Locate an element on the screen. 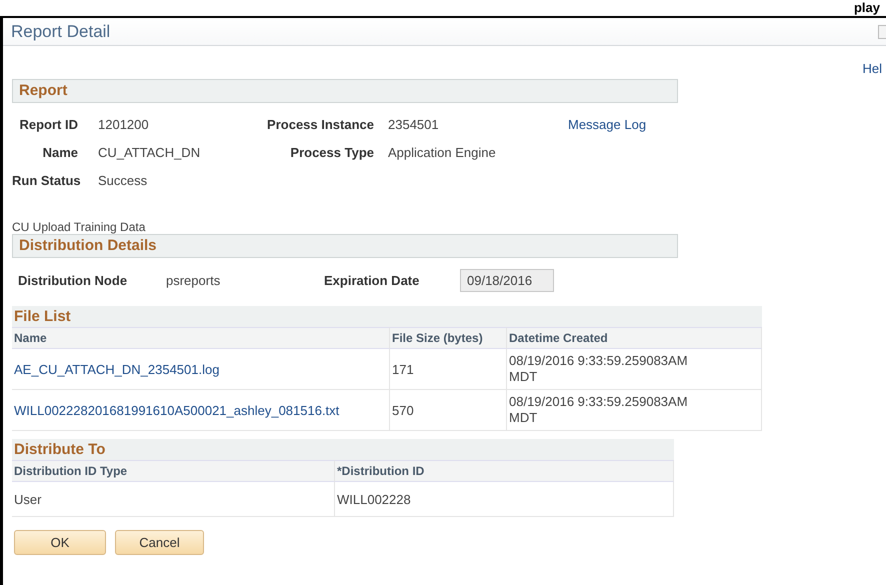 The height and width of the screenshot is (585, 886). section-heading: Distribution Details is located at coordinates (345, 246).